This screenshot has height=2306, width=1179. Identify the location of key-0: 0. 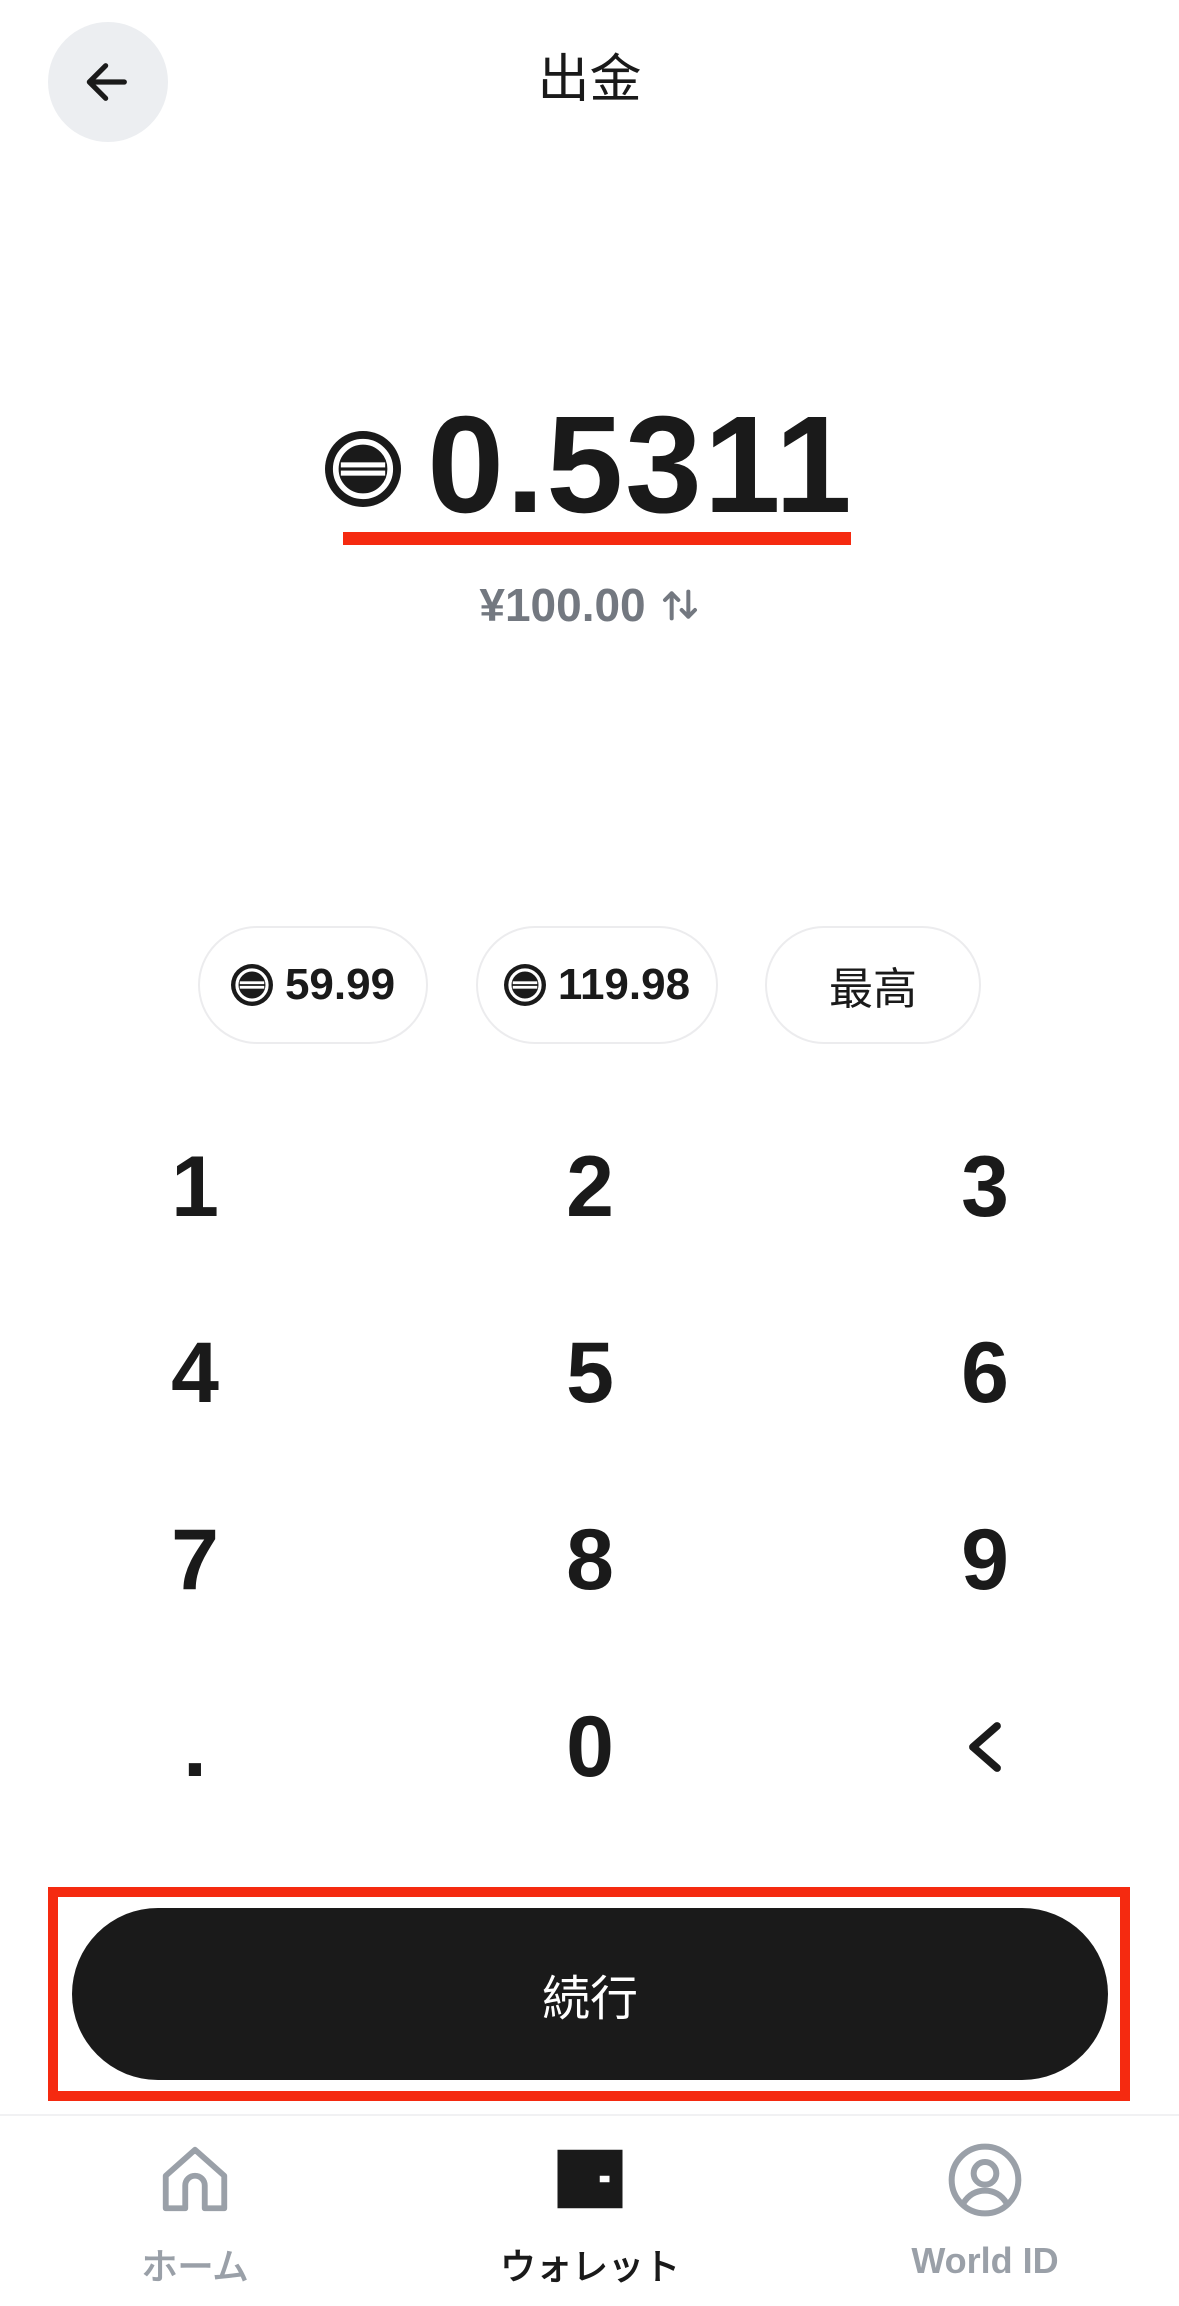
(590, 1747).